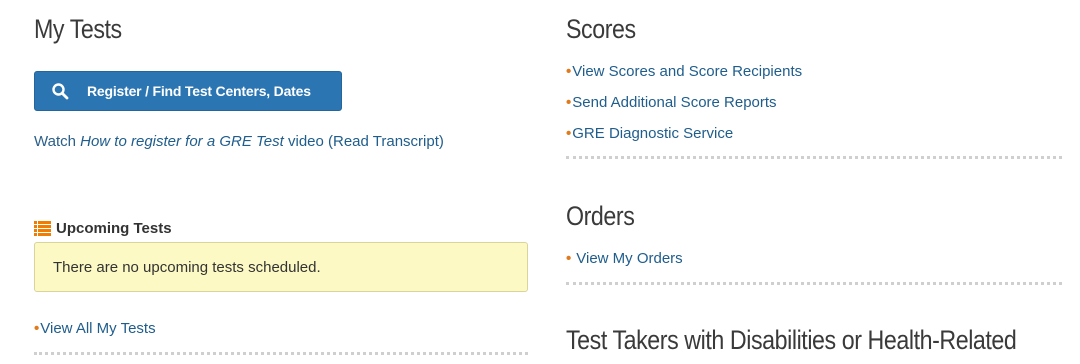  I want to click on orders-link-item: • View My Orders, so click(624, 258).